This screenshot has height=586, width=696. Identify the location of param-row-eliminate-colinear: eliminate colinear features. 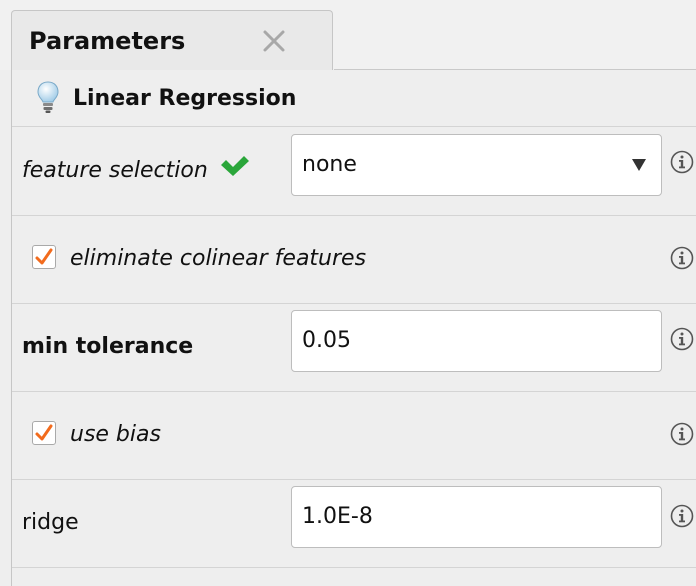
(354, 259).